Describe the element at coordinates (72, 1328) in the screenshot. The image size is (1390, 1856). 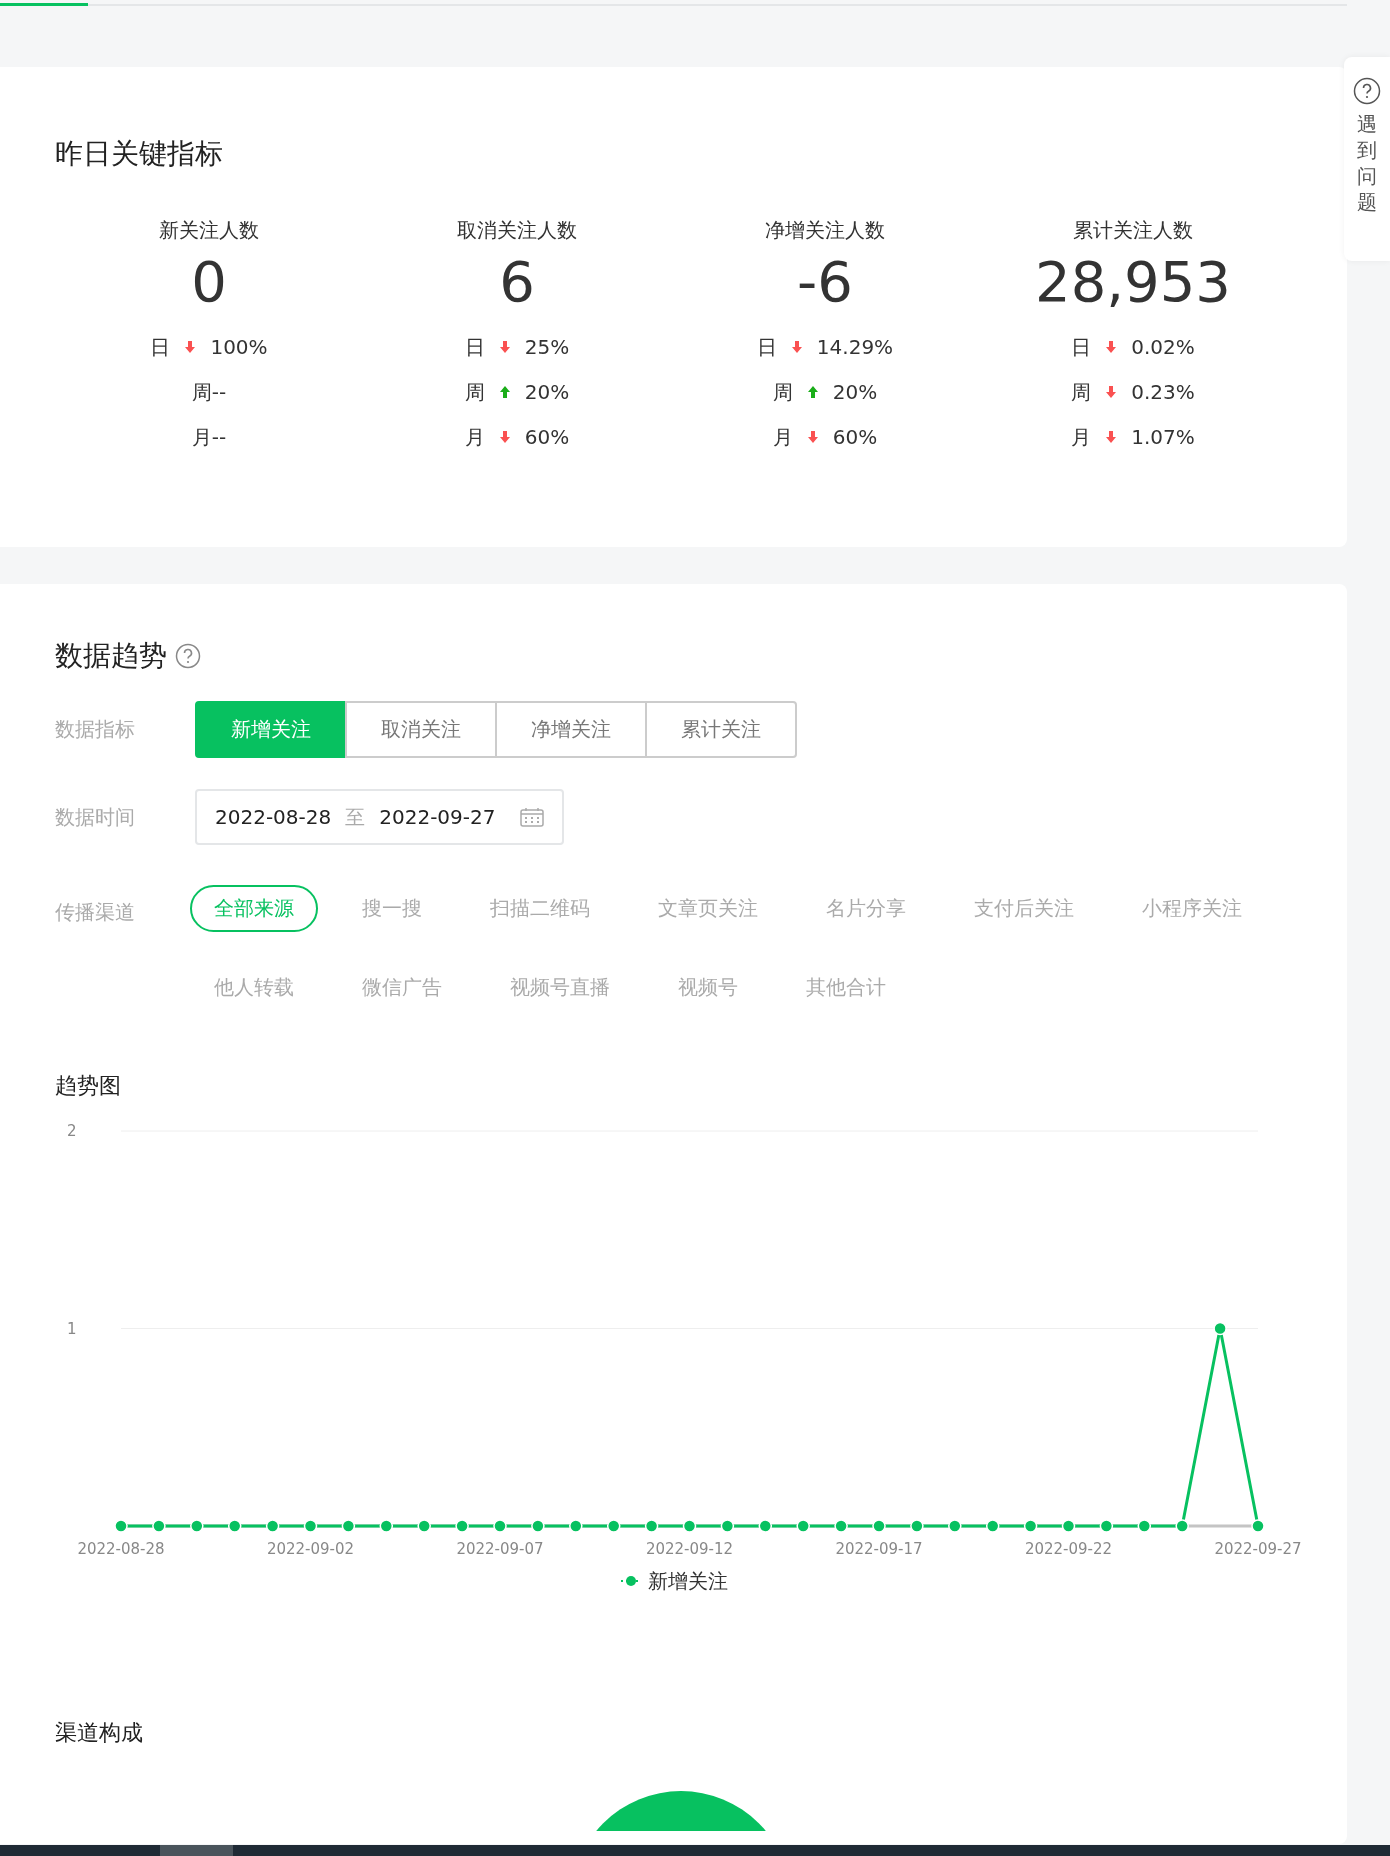
I see `y-axis-label: 1` at that location.